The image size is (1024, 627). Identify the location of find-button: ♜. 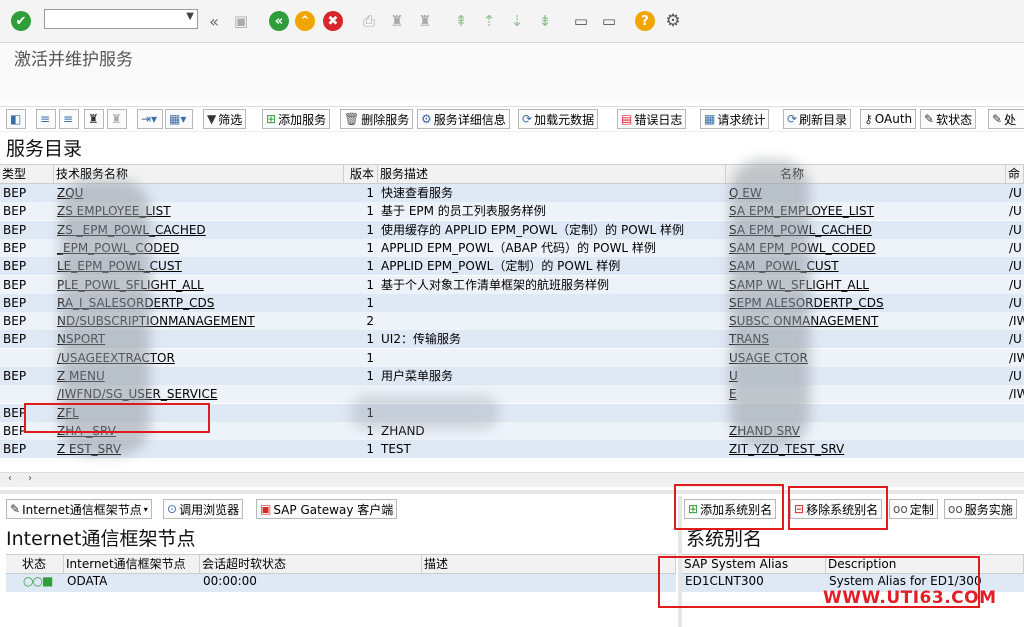
(94, 119).